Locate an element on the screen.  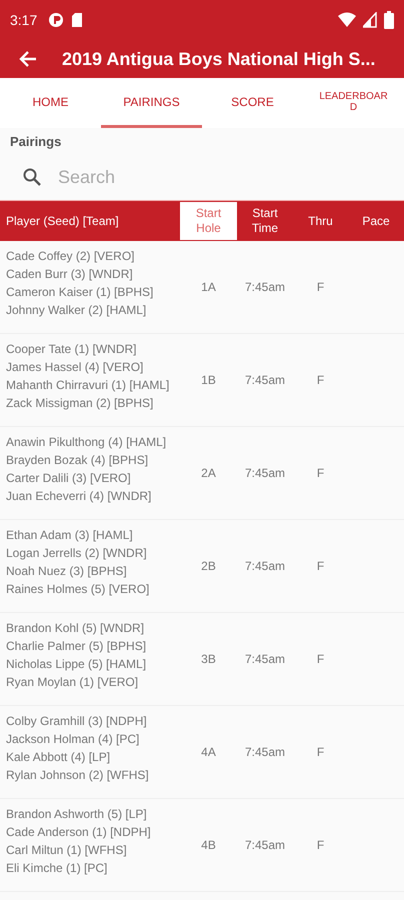
tab: SCORE is located at coordinates (252, 103).